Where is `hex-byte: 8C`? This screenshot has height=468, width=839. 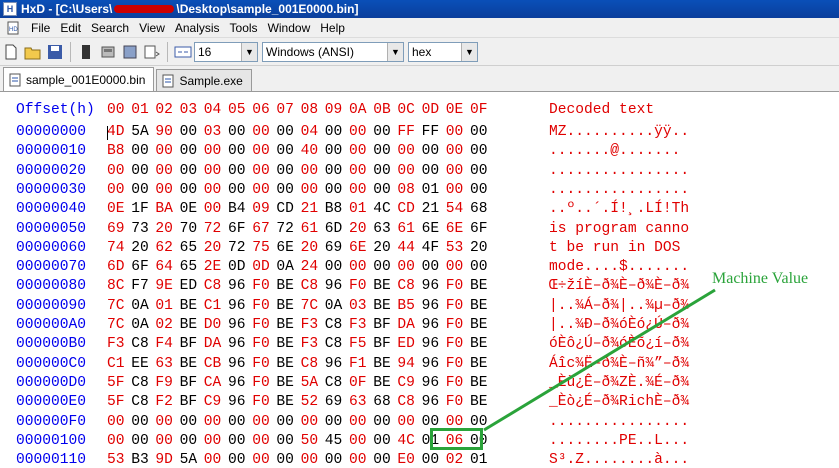
hex-byte: 8C is located at coordinates (116, 286).